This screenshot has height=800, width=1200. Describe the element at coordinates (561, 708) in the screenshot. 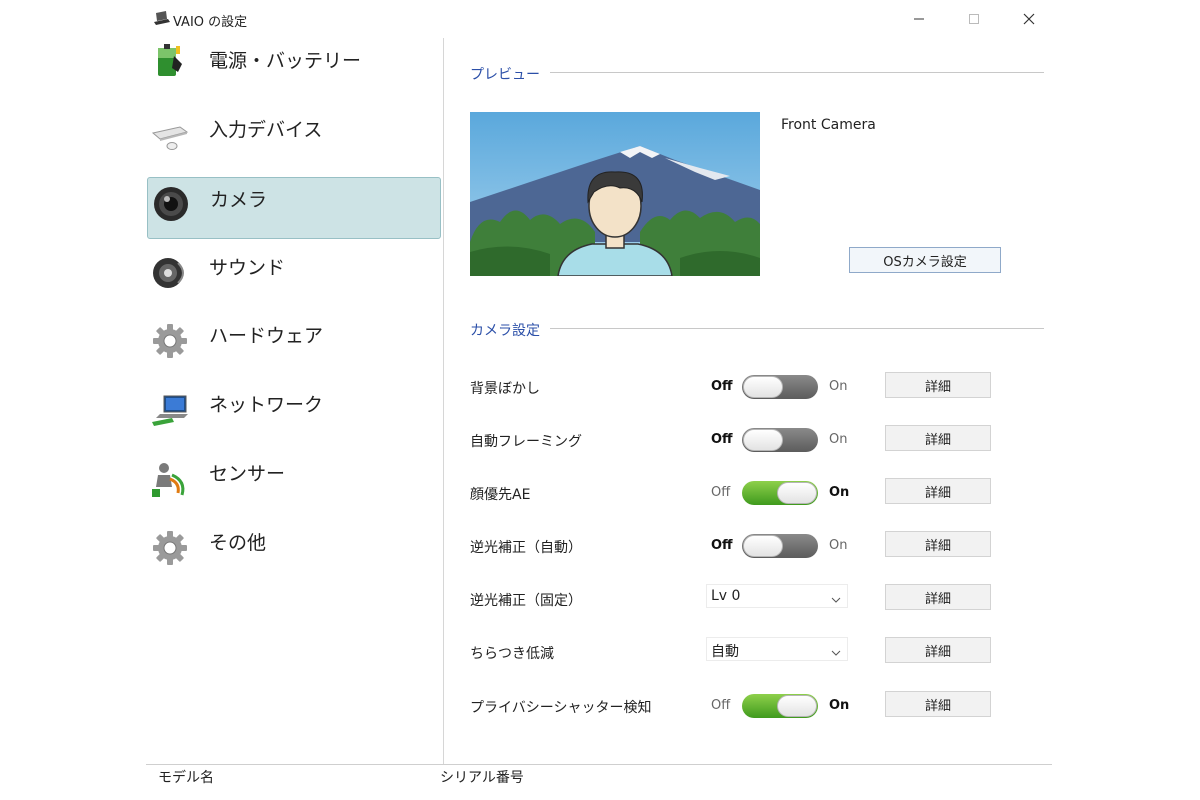

I see `setting-label: プライバシーシャッター検知` at that location.